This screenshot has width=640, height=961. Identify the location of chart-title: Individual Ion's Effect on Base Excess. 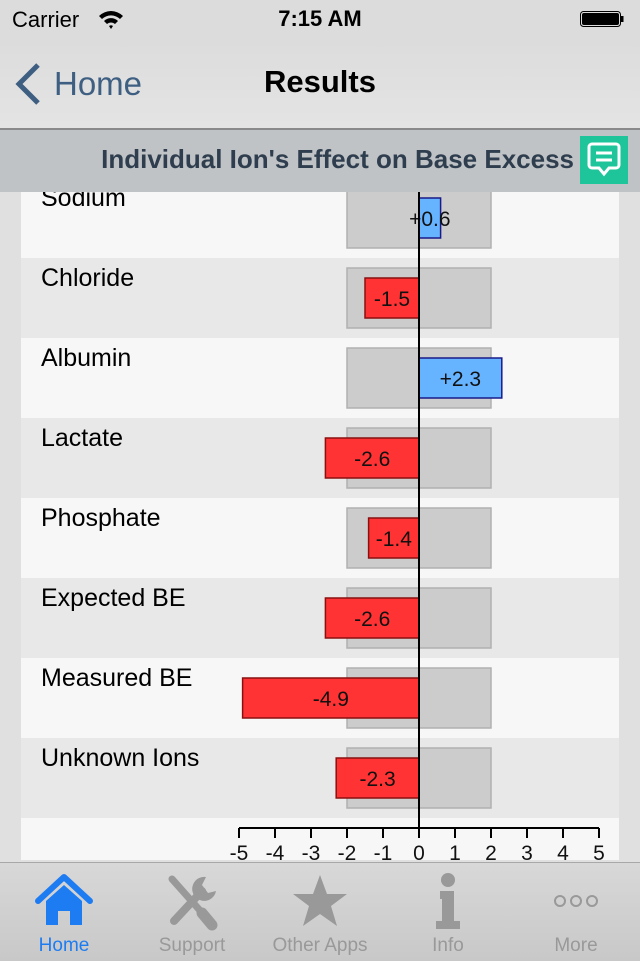
(337, 159).